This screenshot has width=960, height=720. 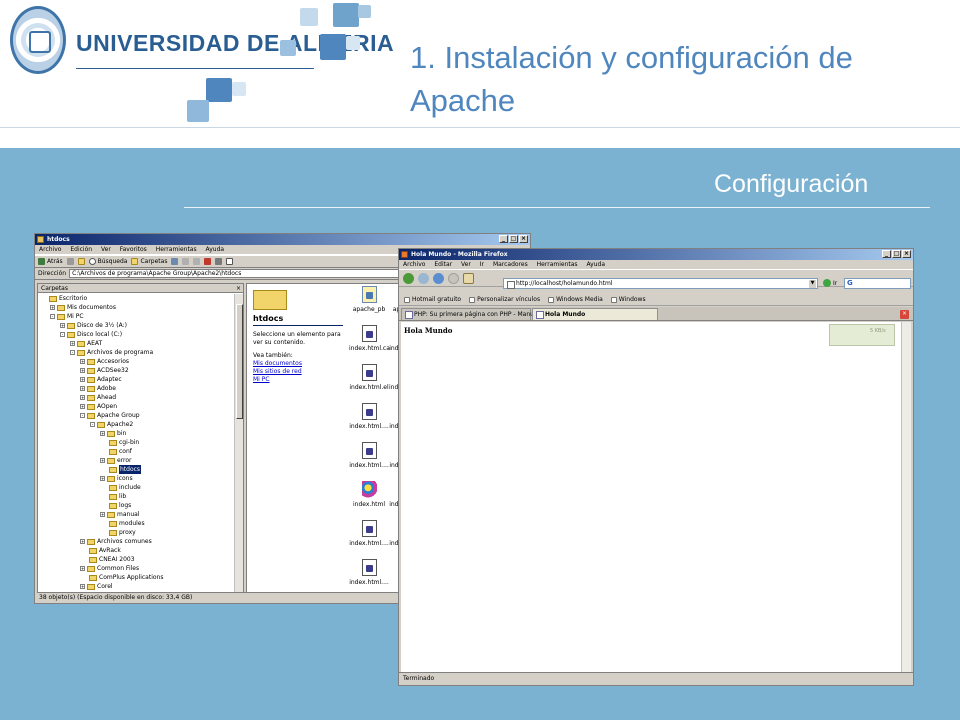 I want to click on url-dropdown-icon: ▼, so click(x=812, y=284).